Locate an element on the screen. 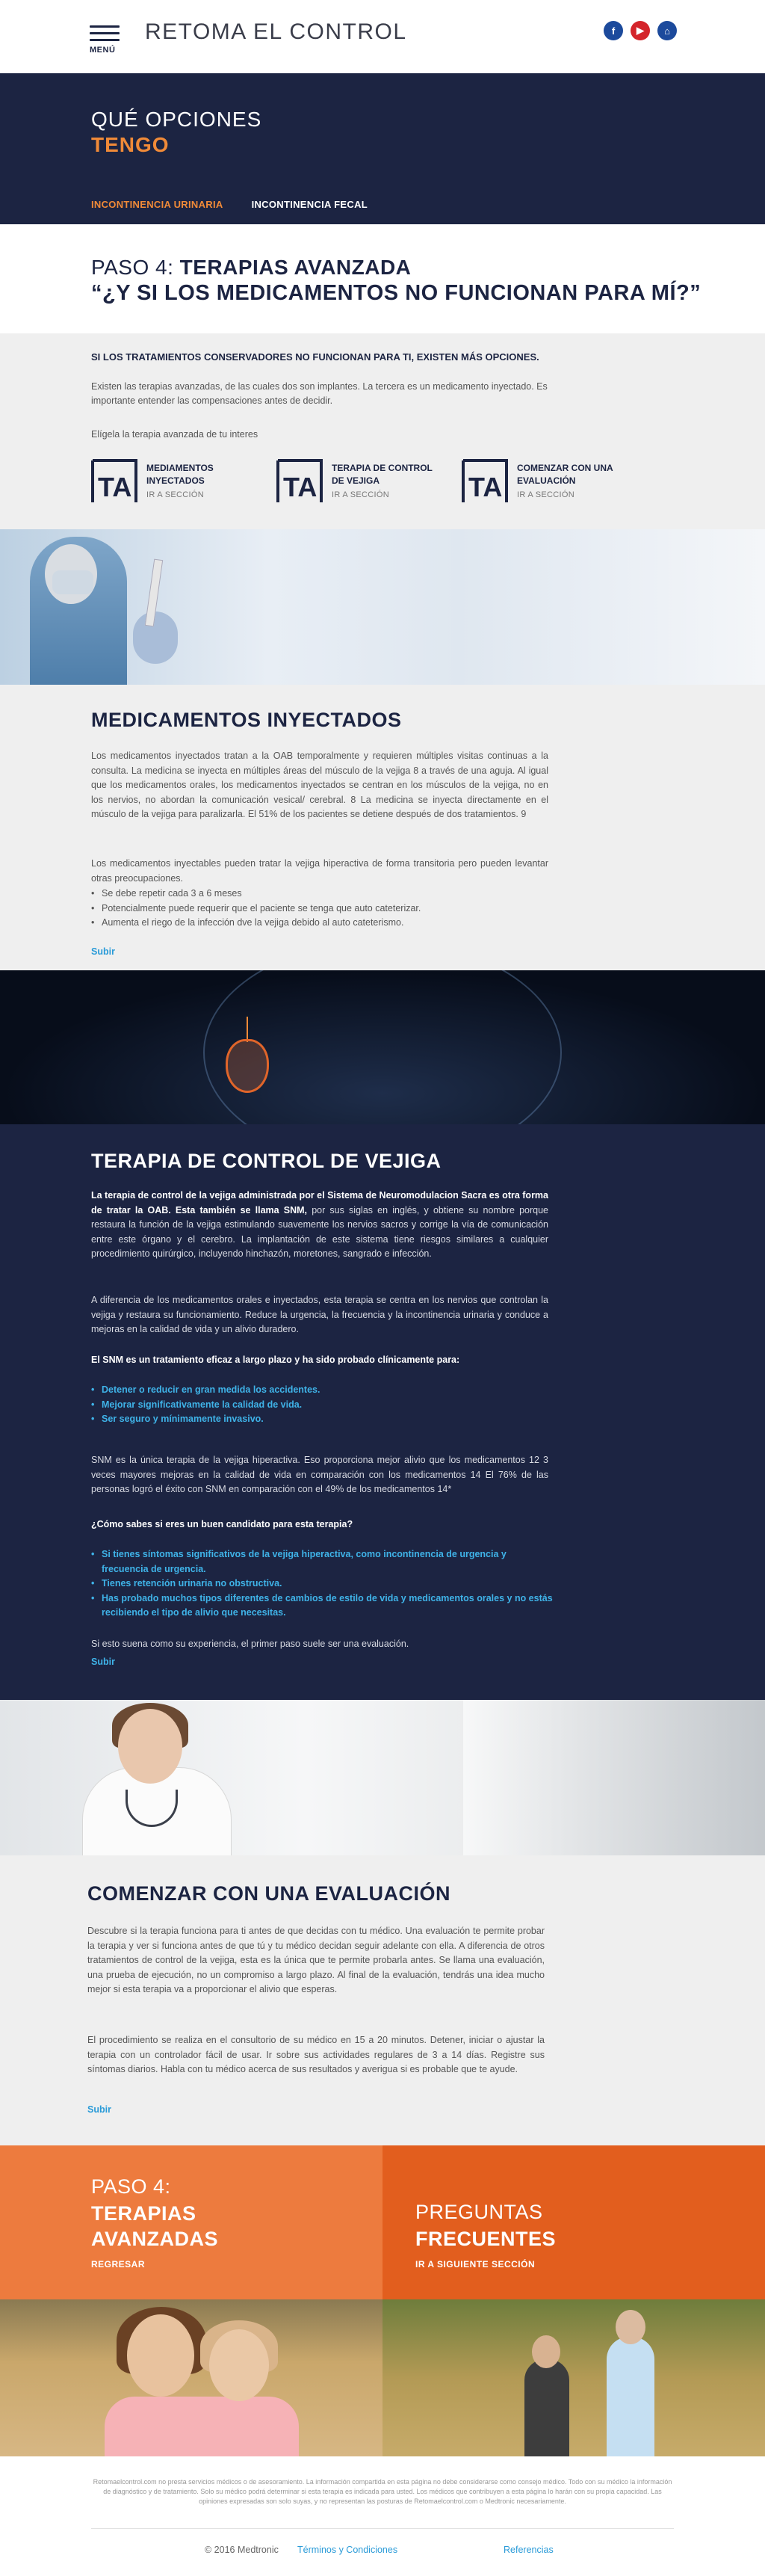 This screenshot has width=765, height=2576. section-title: COMENZAR CON UNA EVALUACIÓN is located at coordinates (268, 1893).